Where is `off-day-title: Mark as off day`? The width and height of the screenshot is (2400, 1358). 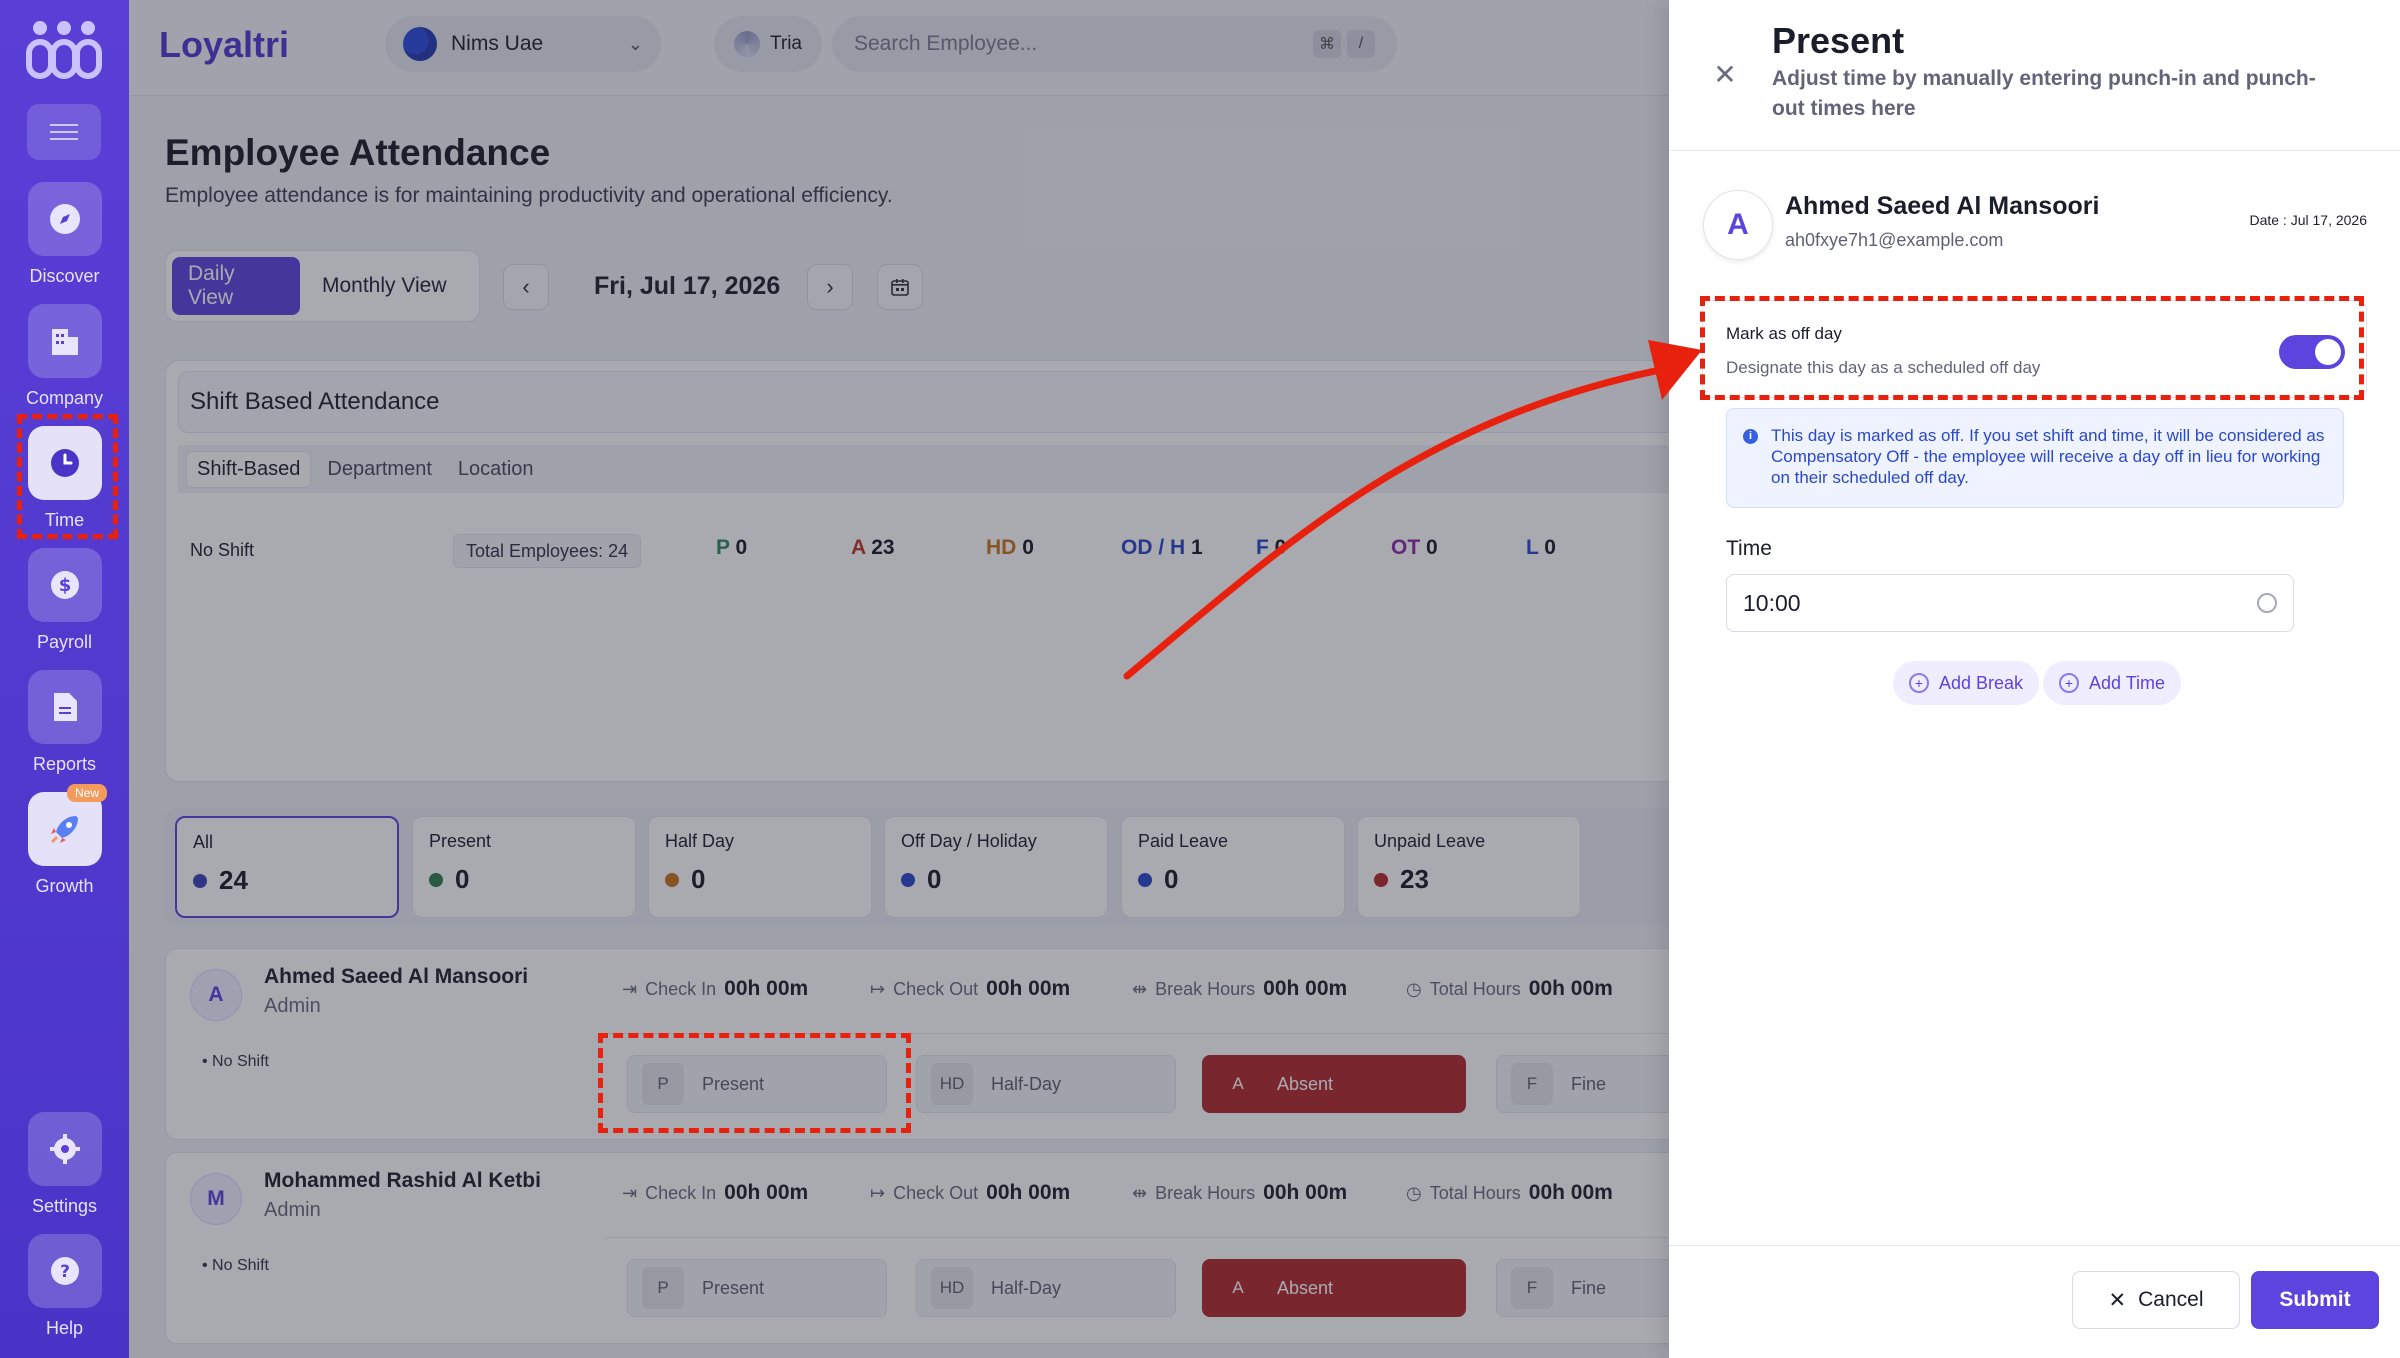 off-day-title: Mark as off day is located at coordinates (1784, 333).